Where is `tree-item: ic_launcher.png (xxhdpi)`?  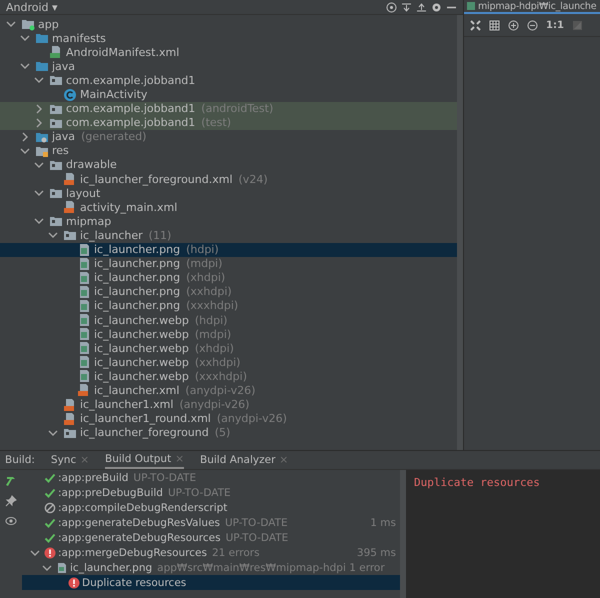 tree-item: ic_launcher.png (xxhdpi) is located at coordinates (228, 291).